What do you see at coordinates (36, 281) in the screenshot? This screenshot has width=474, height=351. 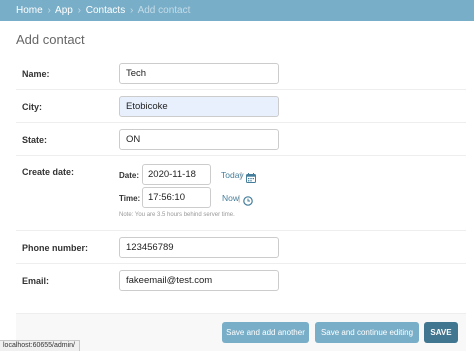 I see `email-label: Email:` at bounding box center [36, 281].